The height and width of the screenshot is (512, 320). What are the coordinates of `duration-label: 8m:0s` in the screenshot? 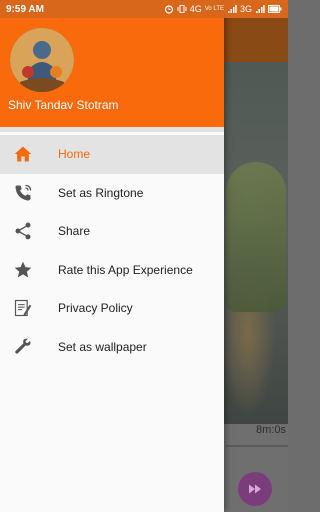 It's located at (271, 430).